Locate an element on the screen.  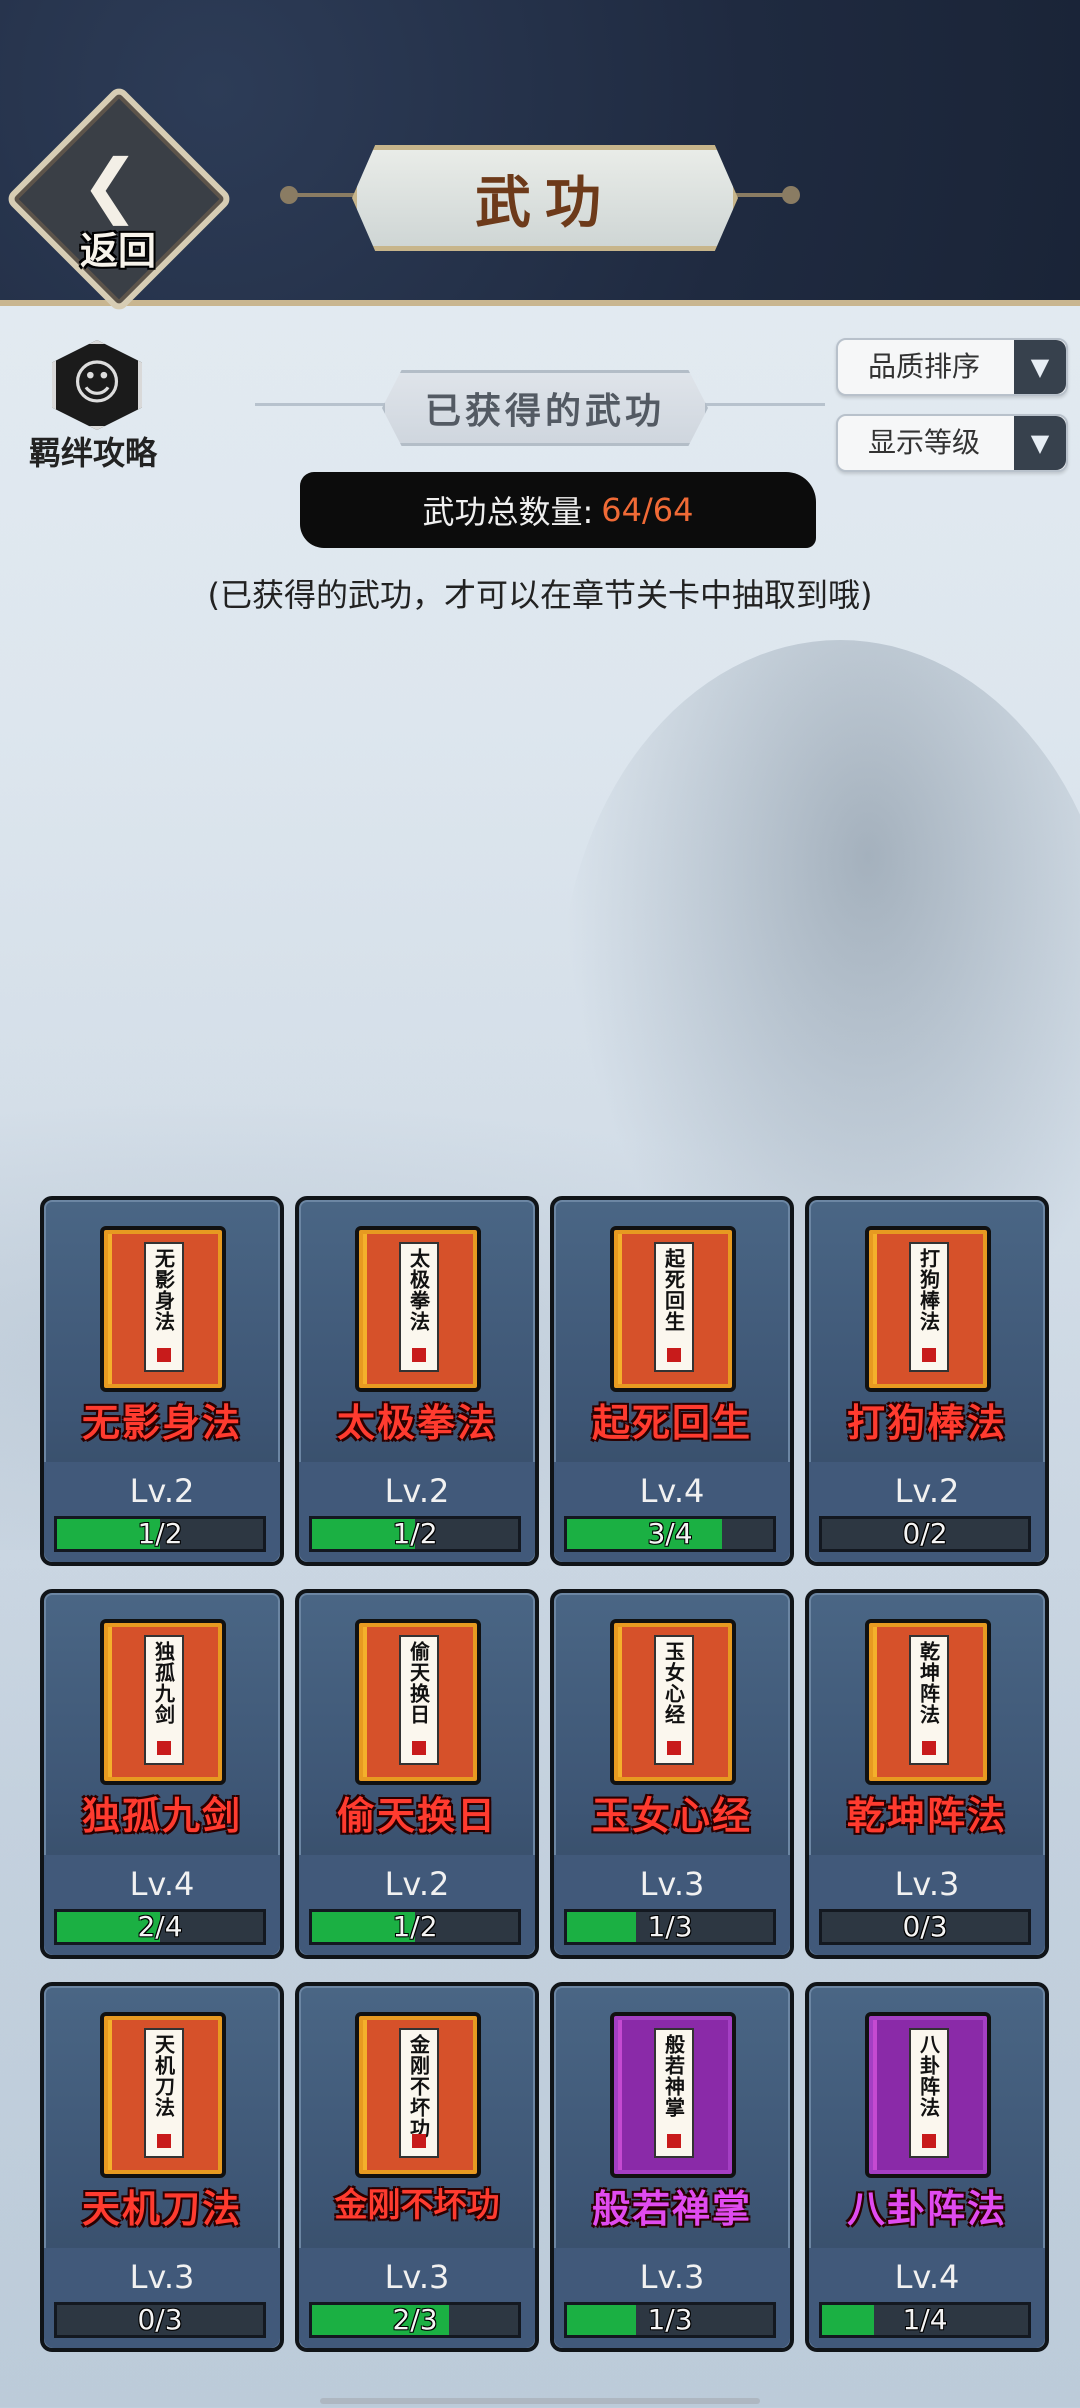
skill-card: 打狗棒法 打狗棒法 Lv.2 0/2 is located at coordinates (927, 1381).